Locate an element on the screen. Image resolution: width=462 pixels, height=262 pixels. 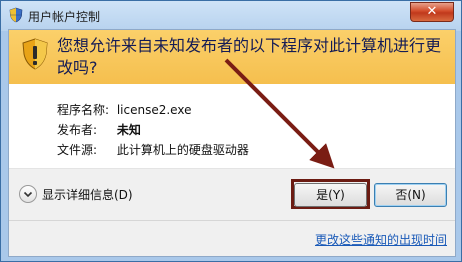
program-name-label: 程序名称: is located at coordinates (83, 110).